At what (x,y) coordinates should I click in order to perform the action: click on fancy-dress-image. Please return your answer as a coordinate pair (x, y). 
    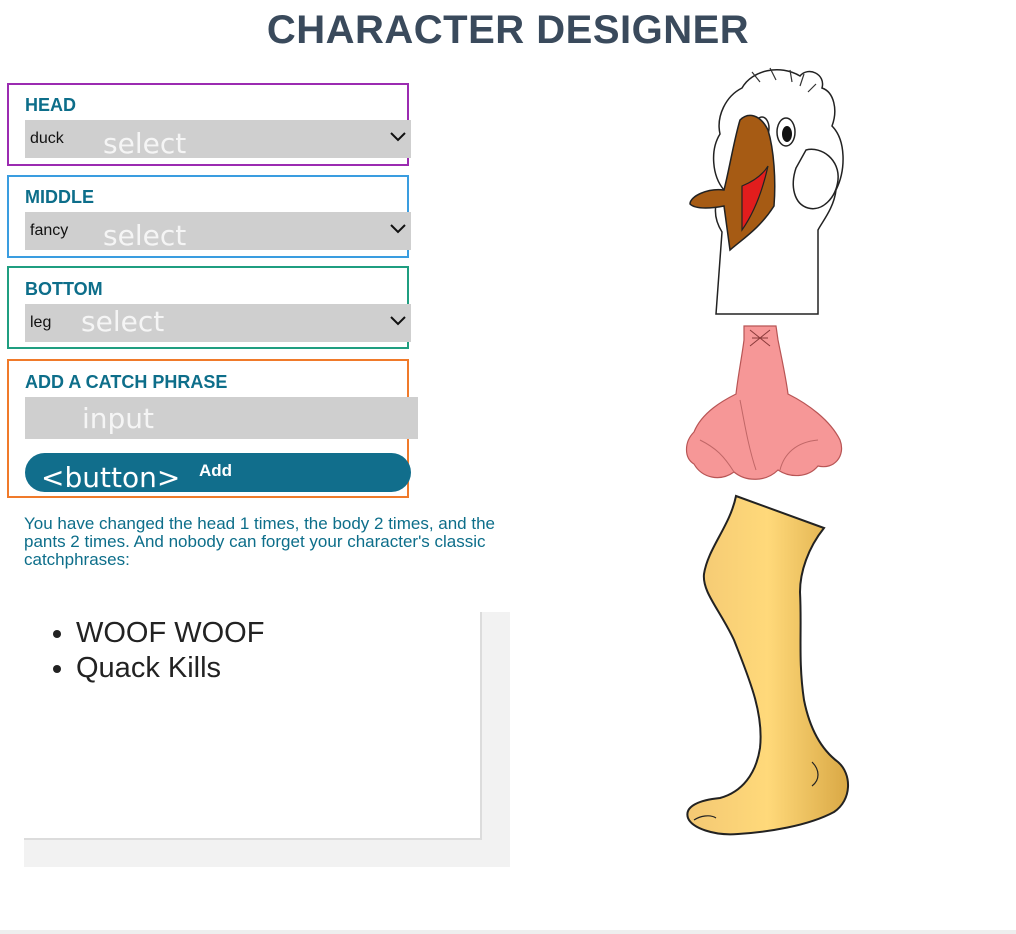
    Looking at the image, I should click on (764, 402).